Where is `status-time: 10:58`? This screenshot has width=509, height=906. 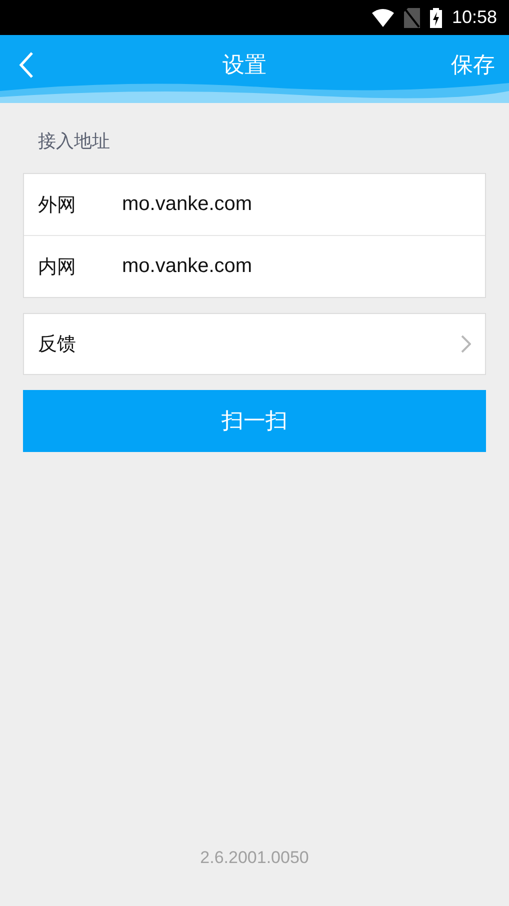
status-time: 10:58 is located at coordinates (474, 17).